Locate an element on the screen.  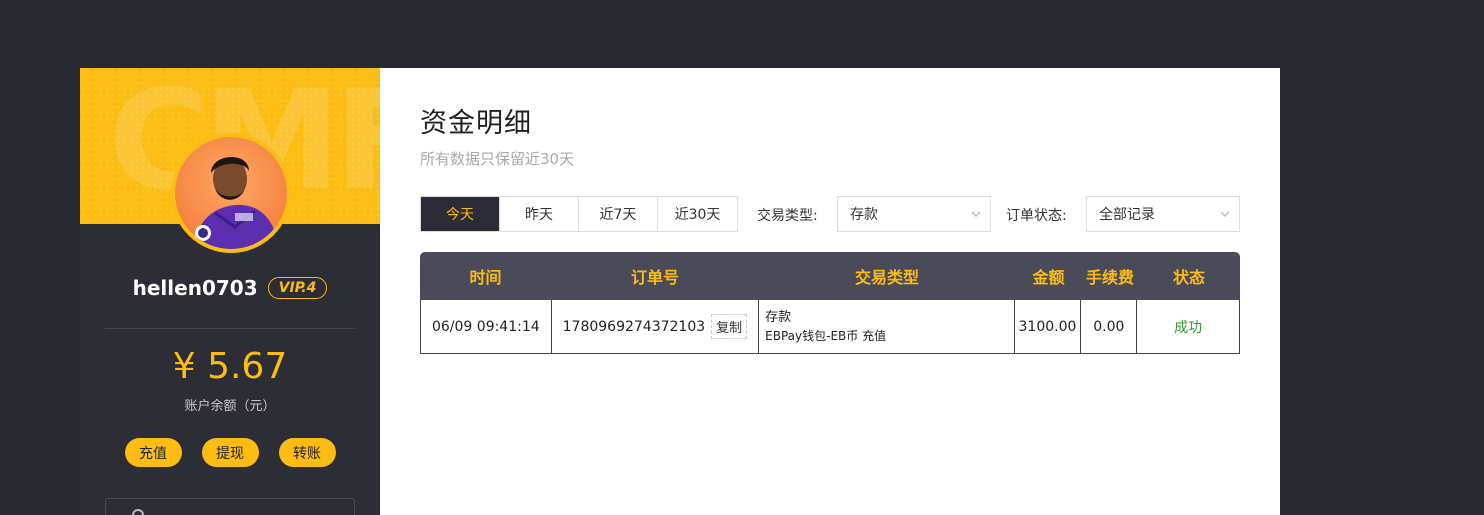
account-actions: 充值 提现 转账 is located at coordinates (230, 452).